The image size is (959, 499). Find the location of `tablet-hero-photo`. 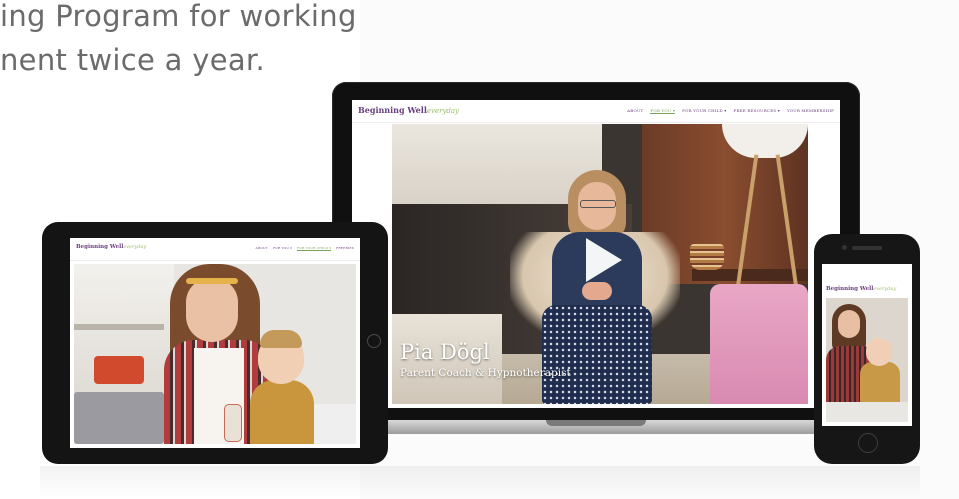

tablet-hero-photo is located at coordinates (215, 354).